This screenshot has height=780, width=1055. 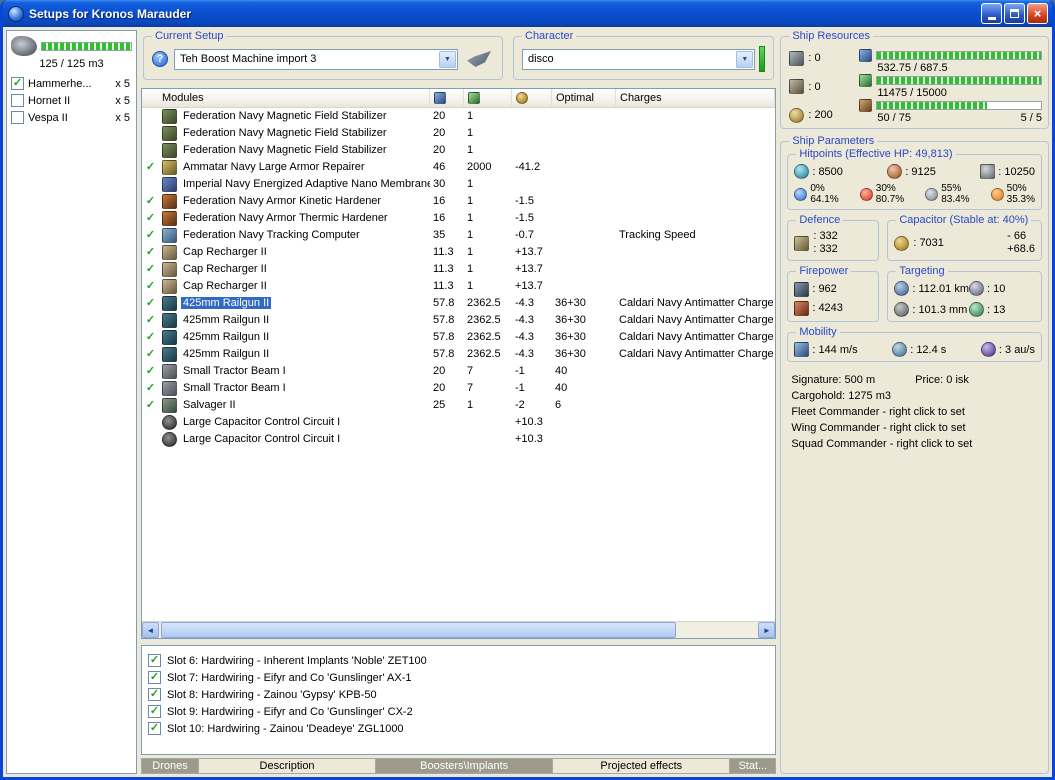 I want to click on module-name: Federation Navy Armor Thermic Hardener, so click(x=285, y=218).